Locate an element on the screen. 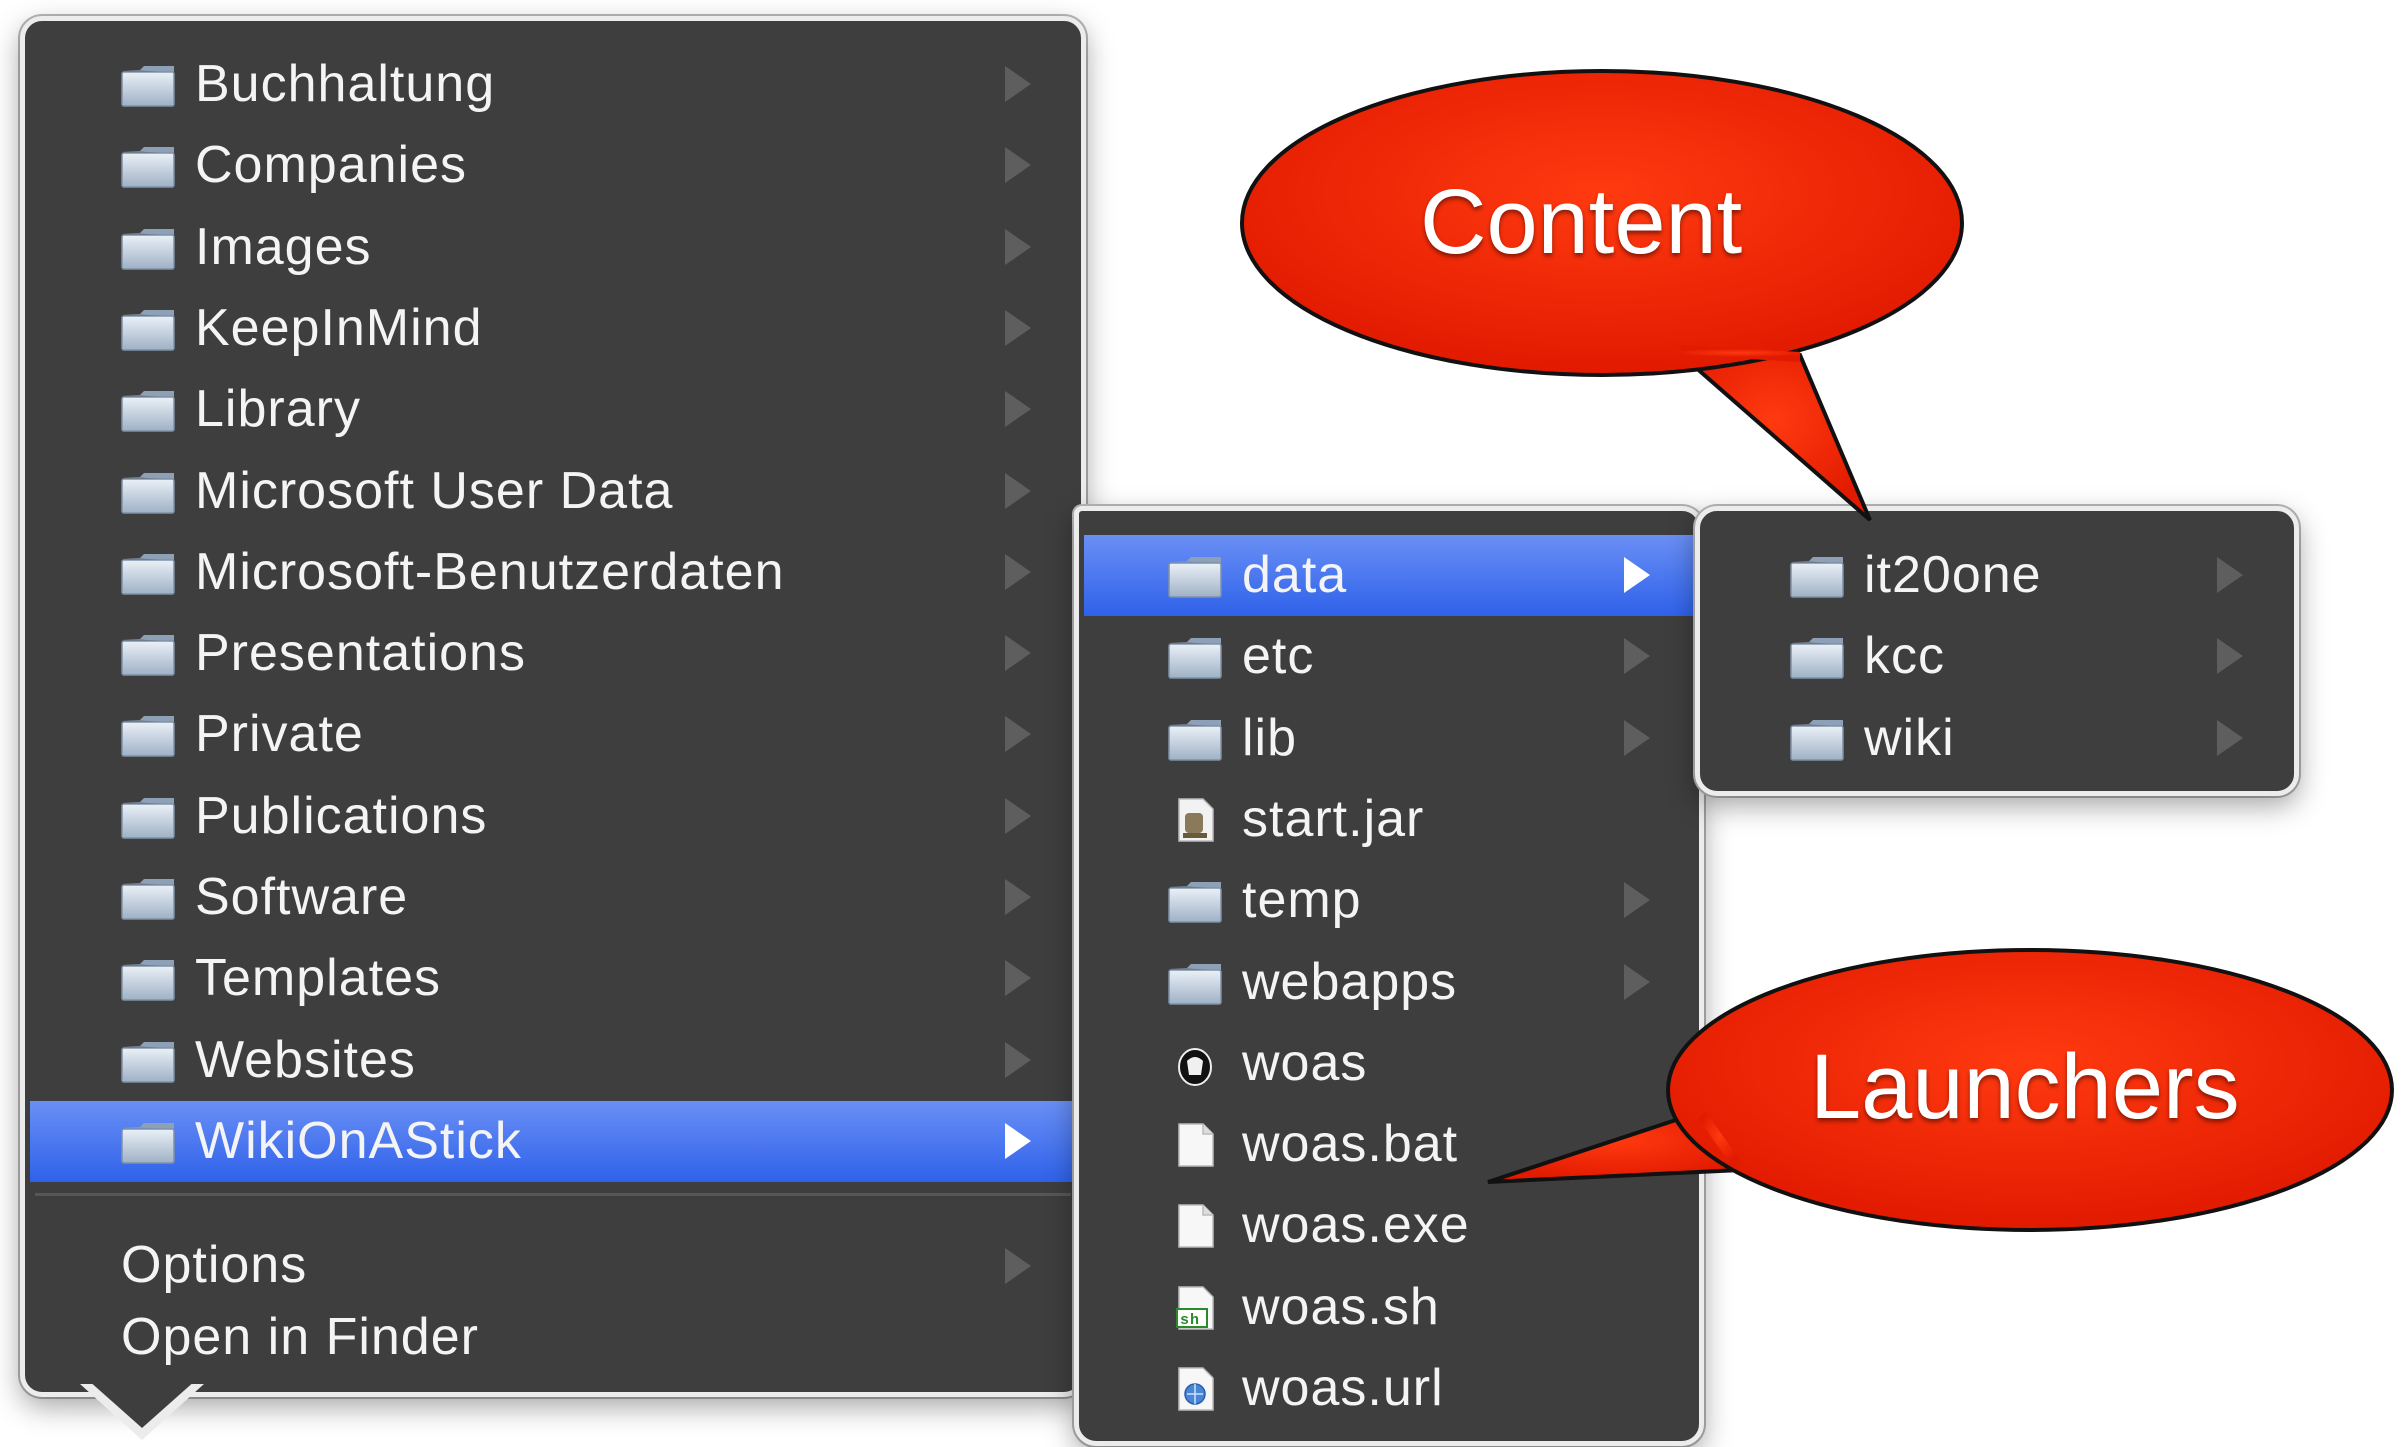 Image resolution: width=2406 pixels, height=1447 pixels. callout-content-label: Content is located at coordinates (1581, 222).